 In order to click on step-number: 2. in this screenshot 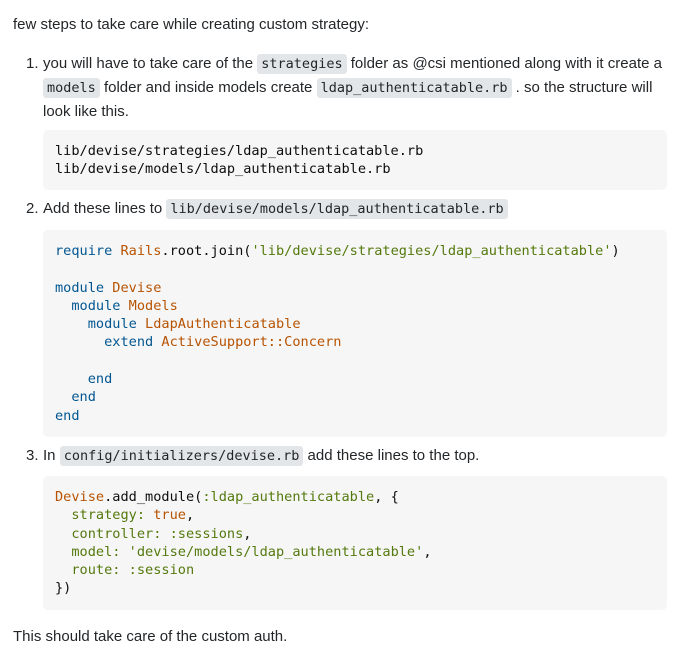, I will do `click(32, 208)`.